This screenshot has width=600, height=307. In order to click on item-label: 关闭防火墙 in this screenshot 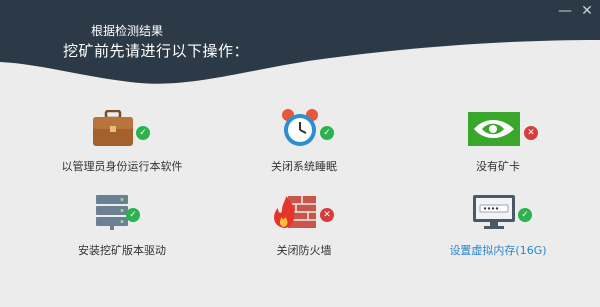, I will do `click(304, 250)`.